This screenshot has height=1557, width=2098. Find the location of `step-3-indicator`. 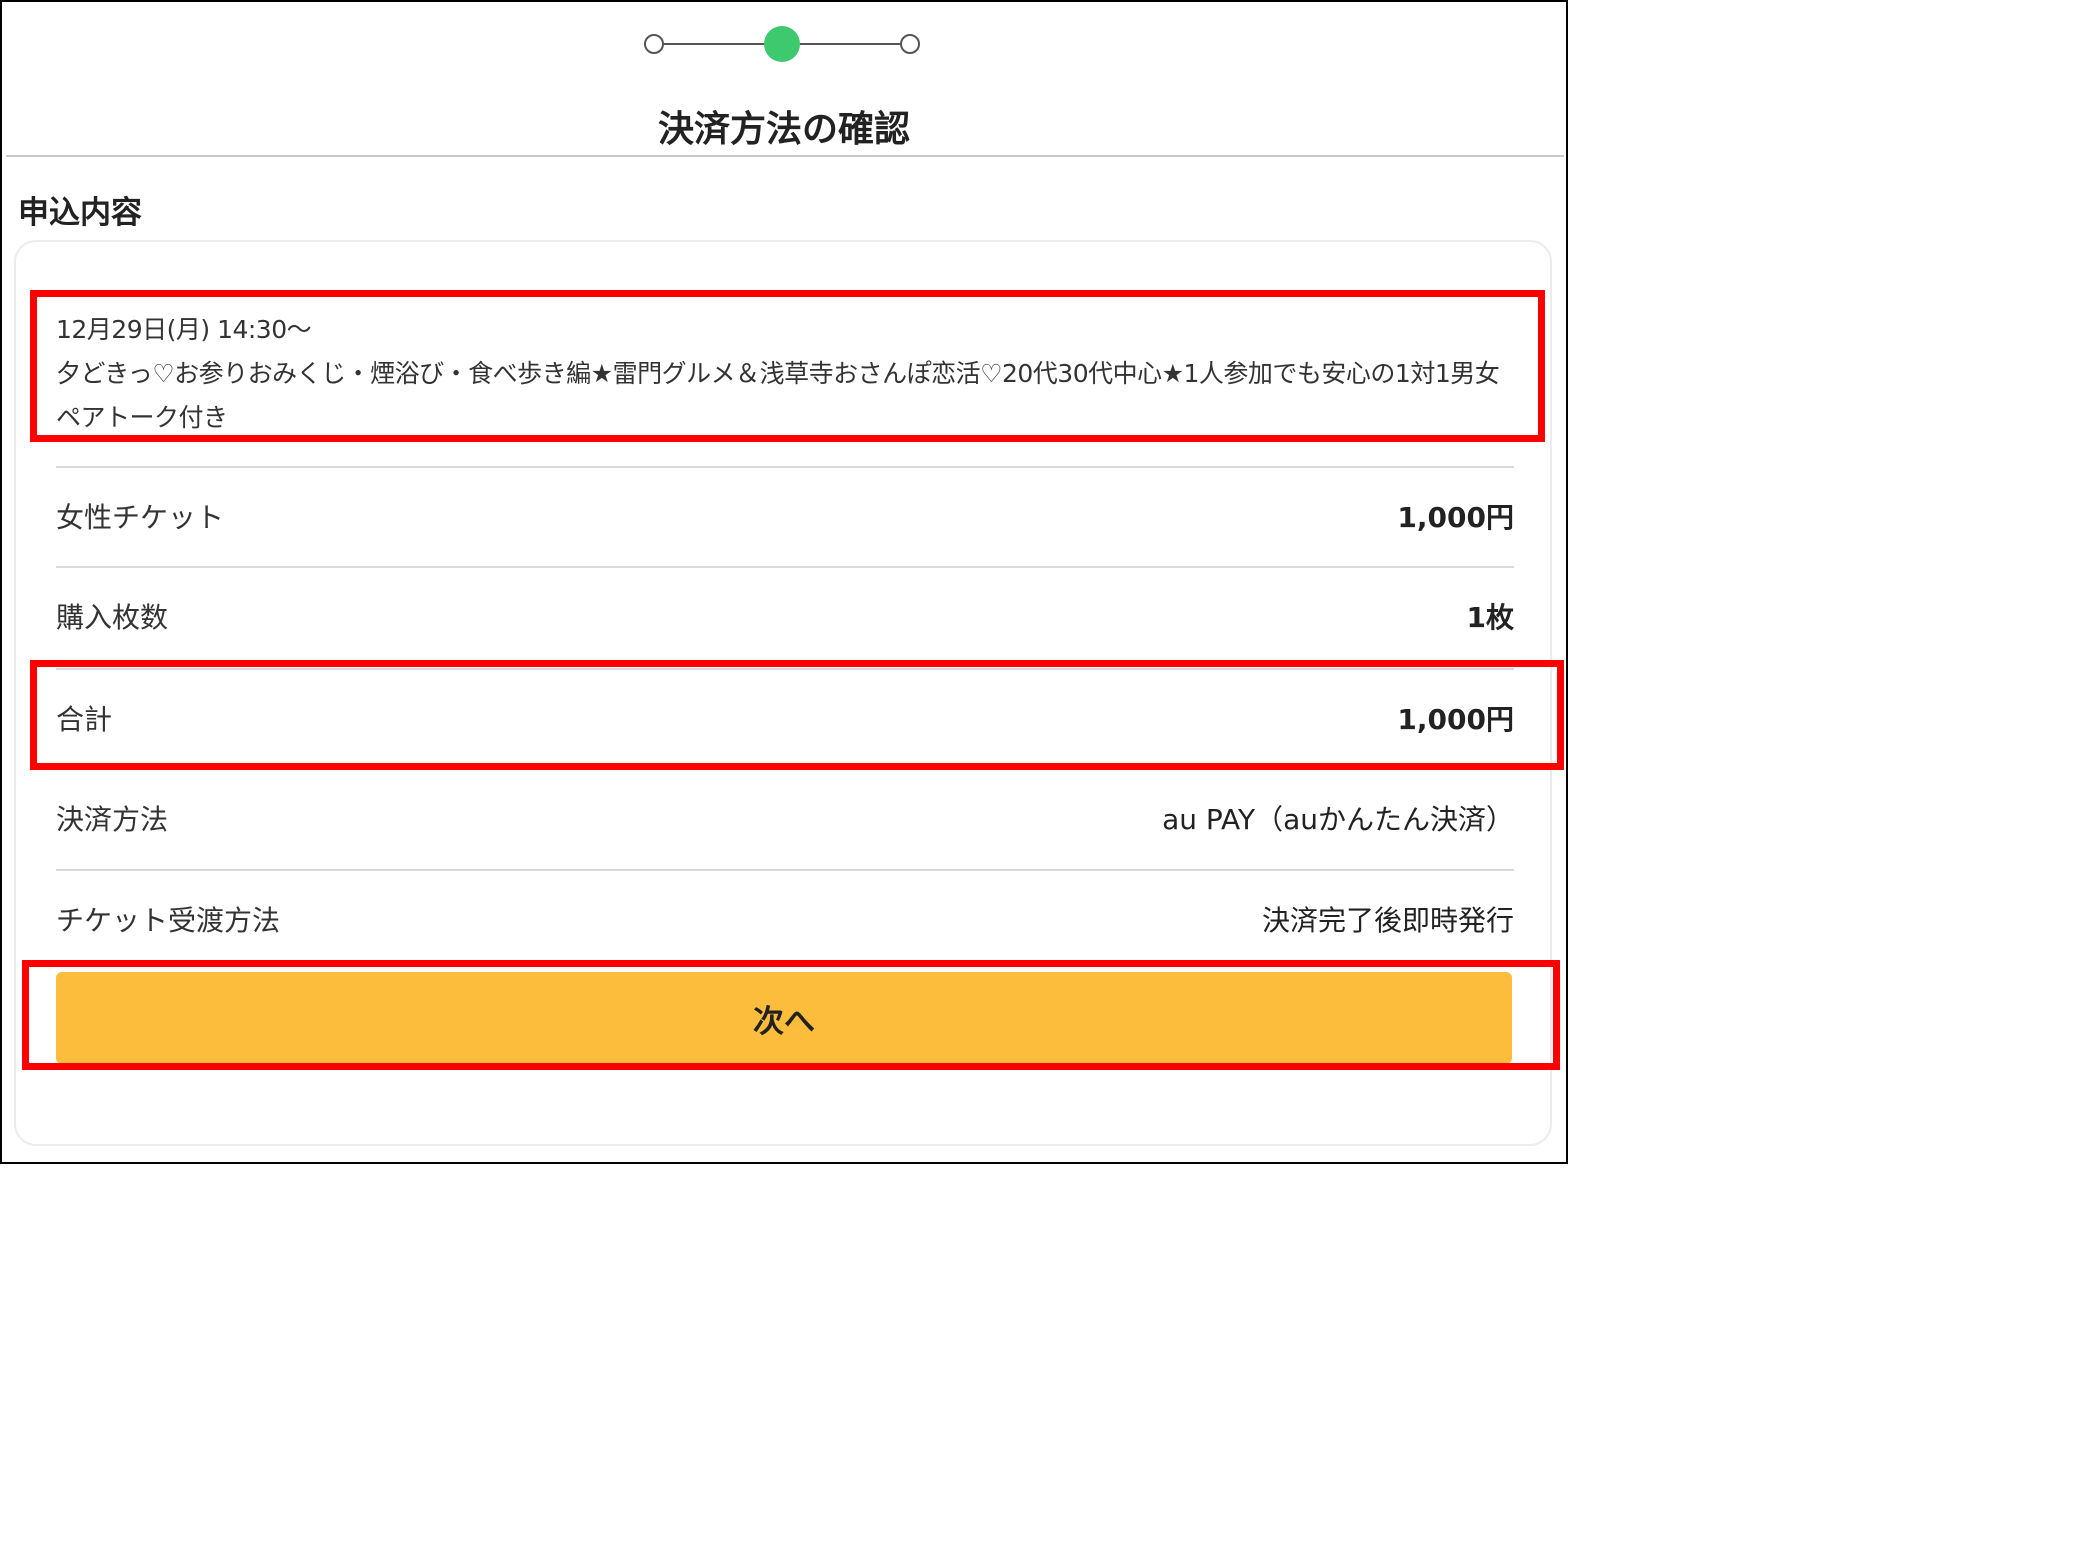

step-3-indicator is located at coordinates (910, 44).